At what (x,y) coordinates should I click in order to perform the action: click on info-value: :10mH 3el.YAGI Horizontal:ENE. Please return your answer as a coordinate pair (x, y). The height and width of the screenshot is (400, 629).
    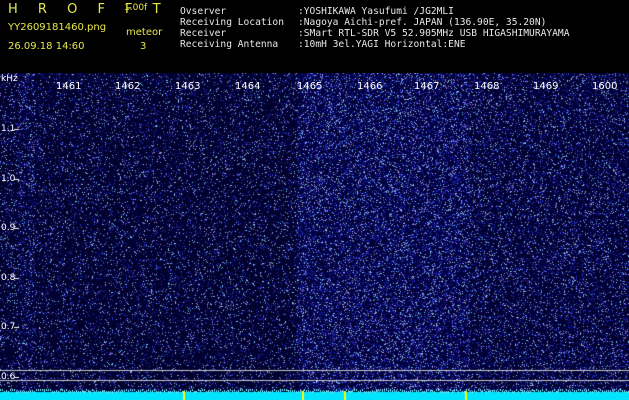
    Looking at the image, I should click on (382, 44).